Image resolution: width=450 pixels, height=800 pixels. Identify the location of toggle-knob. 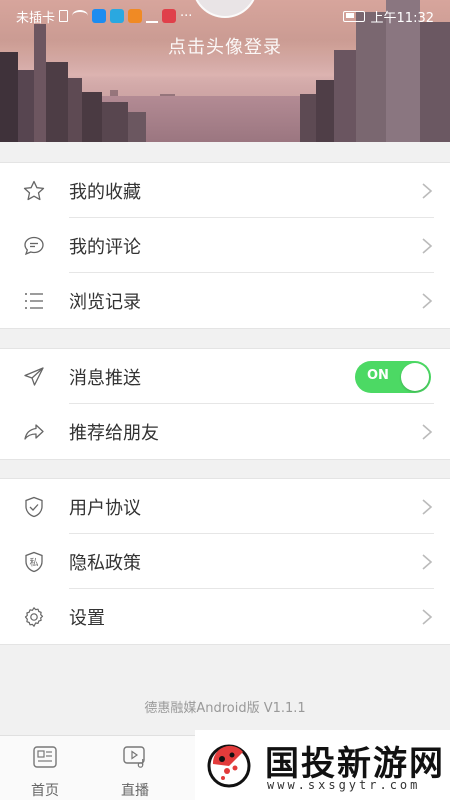
(415, 377).